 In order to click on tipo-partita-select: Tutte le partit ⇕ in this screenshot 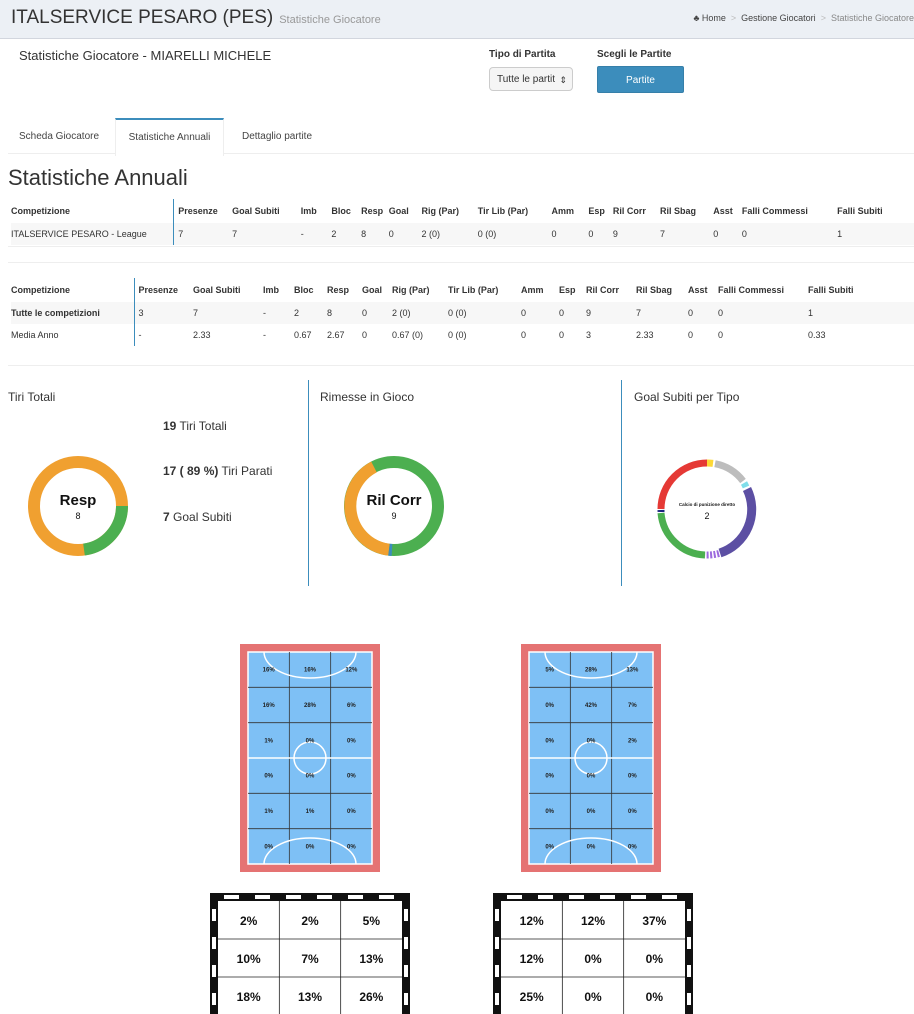, I will do `click(531, 79)`.